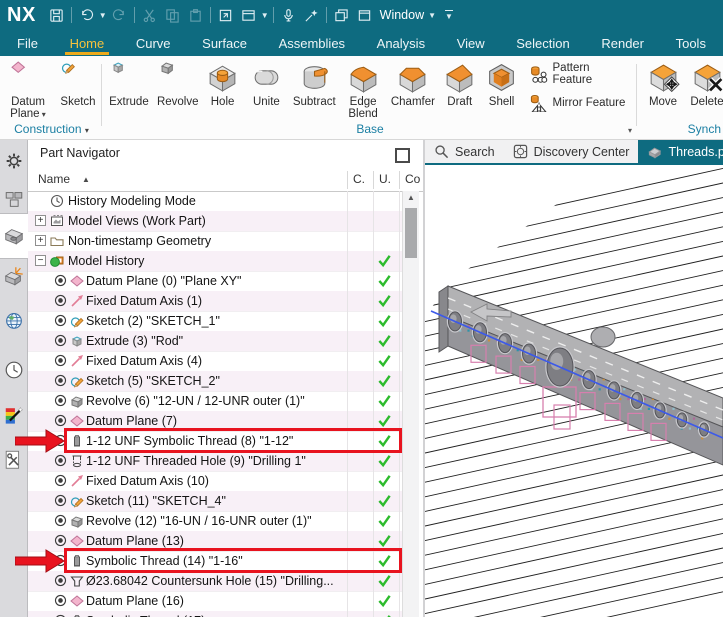 This screenshot has width=723, height=622. I want to click on tree-item: Datum Plane (16), so click(215, 601).